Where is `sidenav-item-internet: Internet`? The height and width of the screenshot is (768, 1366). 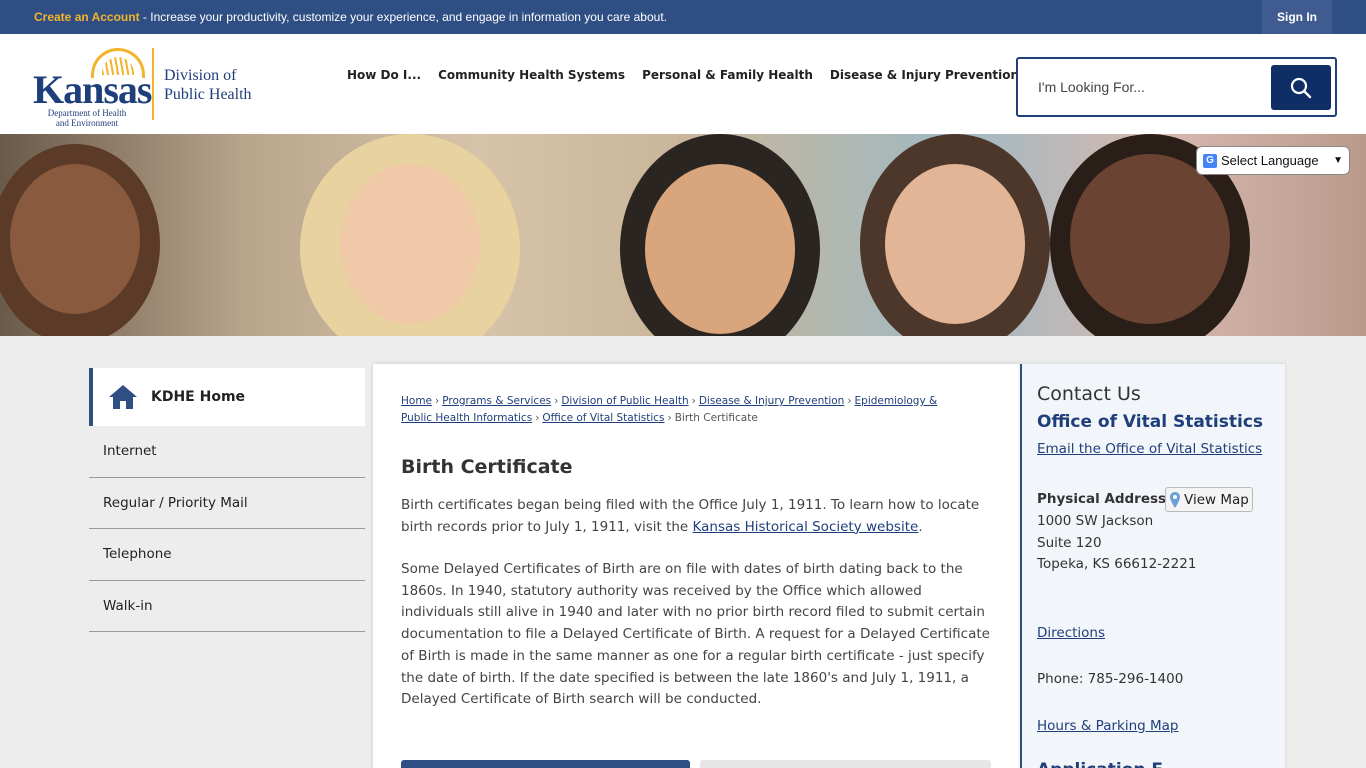 sidenav-item-internet: Internet is located at coordinates (227, 452).